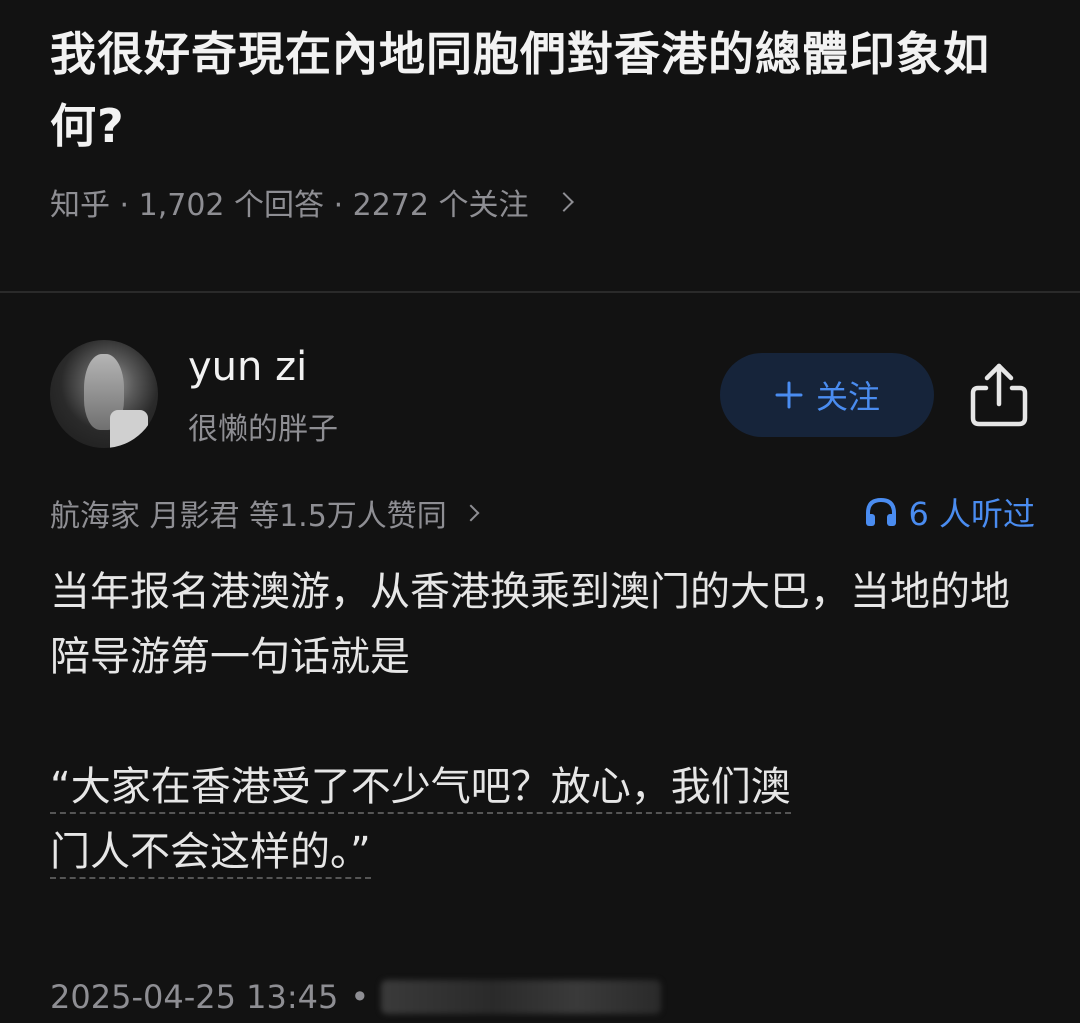 The height and width of the screenshot is (1023, 1080). Describe the element at coordinates (999, 395) in the screenshot. I see `share-icon` at that location.